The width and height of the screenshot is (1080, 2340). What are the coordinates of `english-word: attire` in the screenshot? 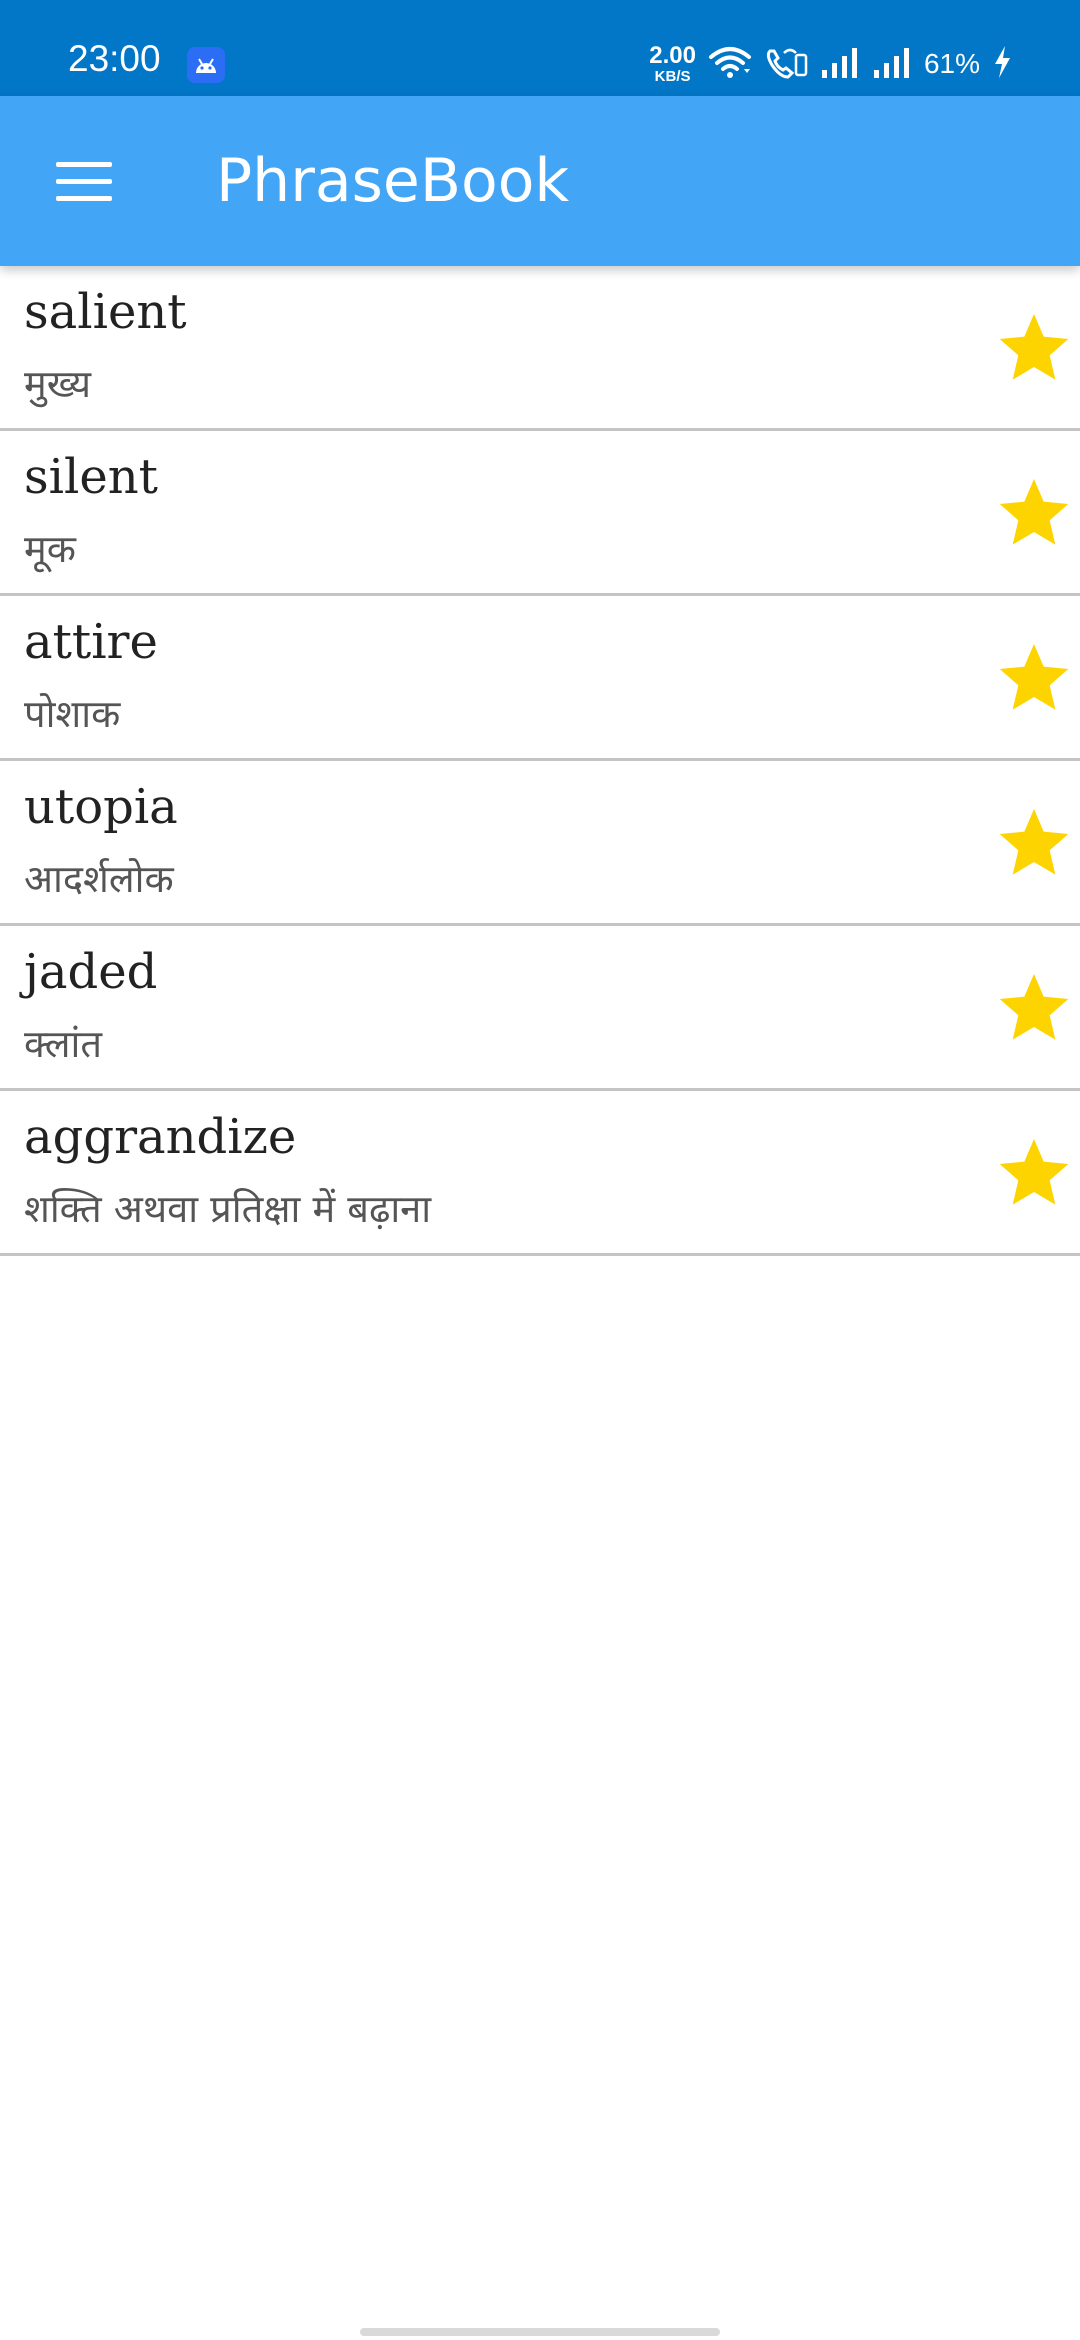 It's located at (91, 642).